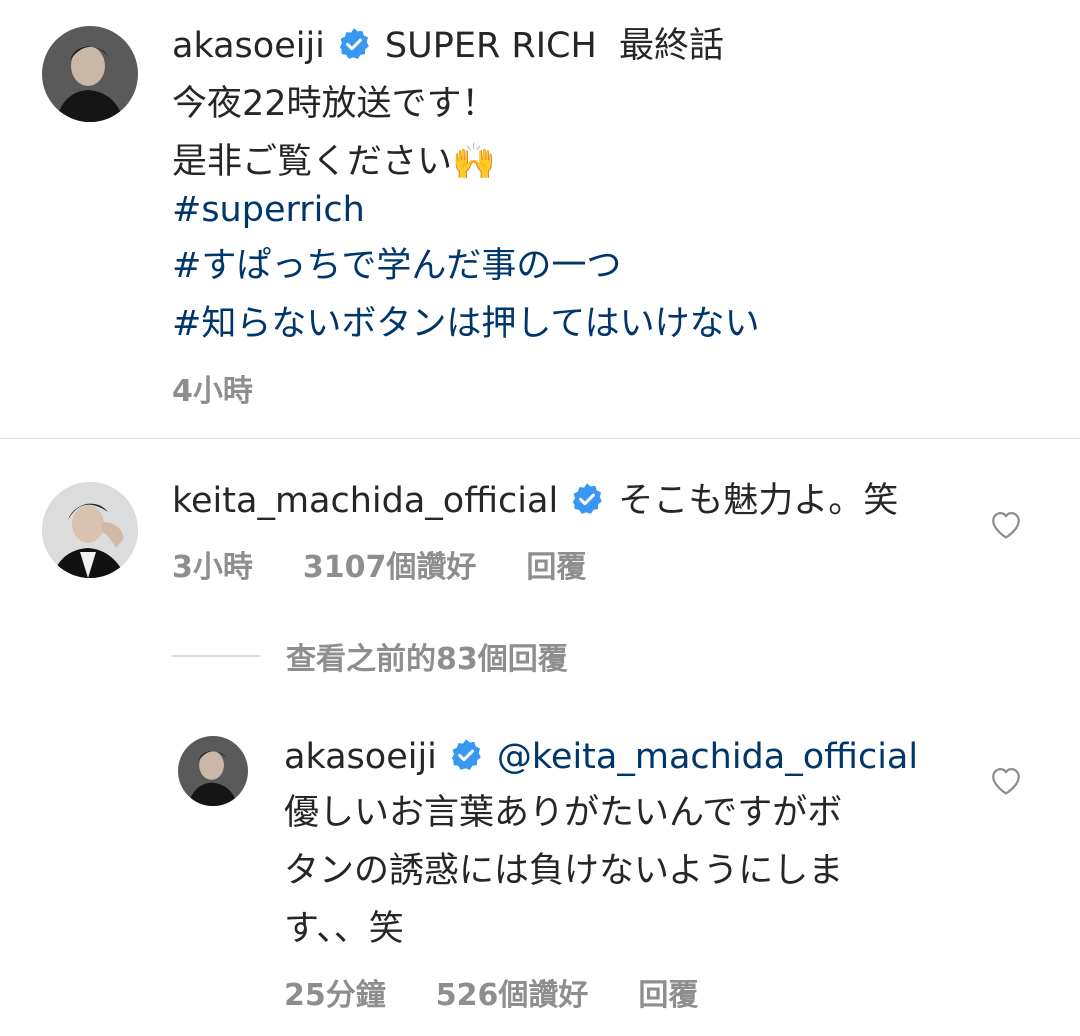  What do you see at coordinates (540, 438) in the screenshot?
I see `divider` at bounding box center [540, 438].